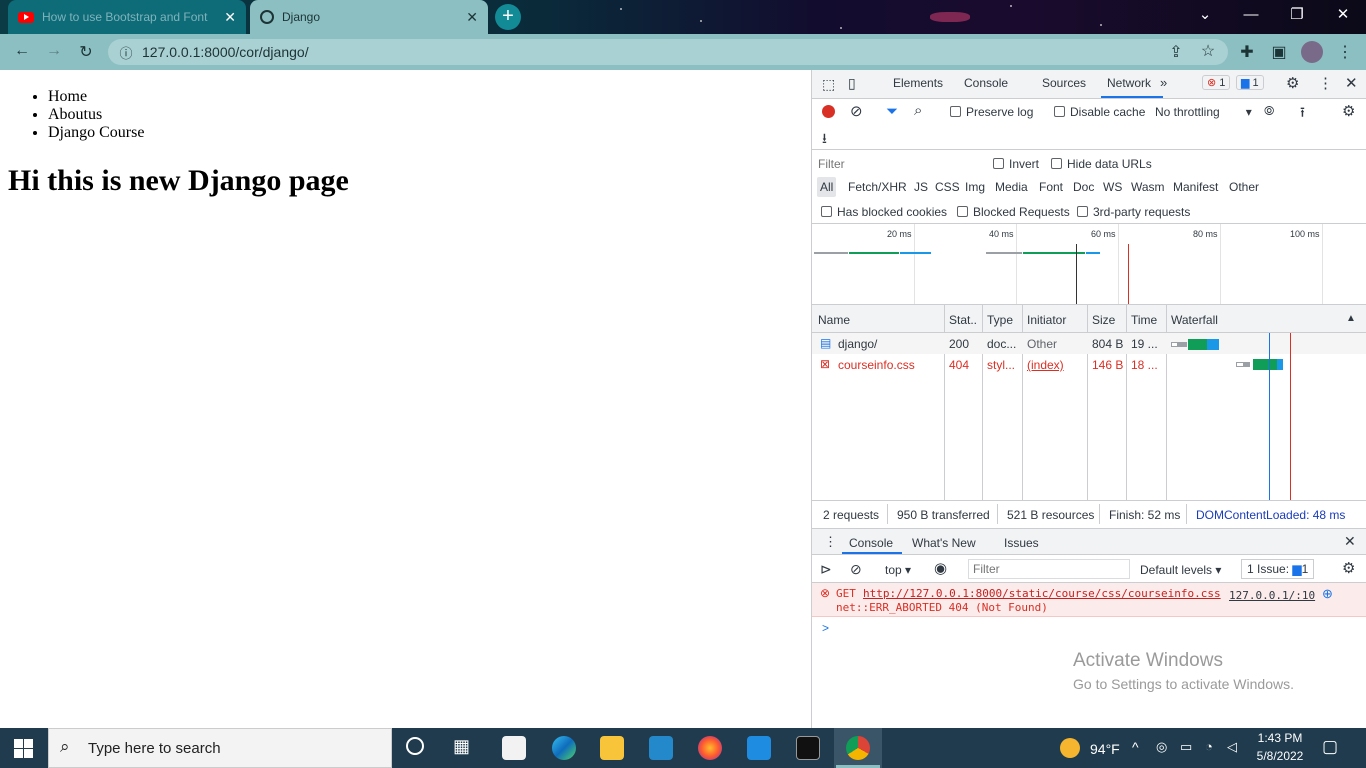 Image resolution: width=1366 pixels, height=768 pixels. Describe the element at coordinates (1292, 83) in the screenshot. I see `settings-gear-icon: ⚙` at that location.